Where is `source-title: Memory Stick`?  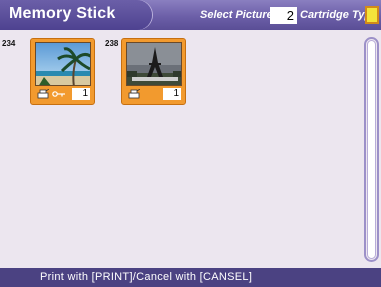 source-title: Memory Stick is located at coordinates (62, 13).